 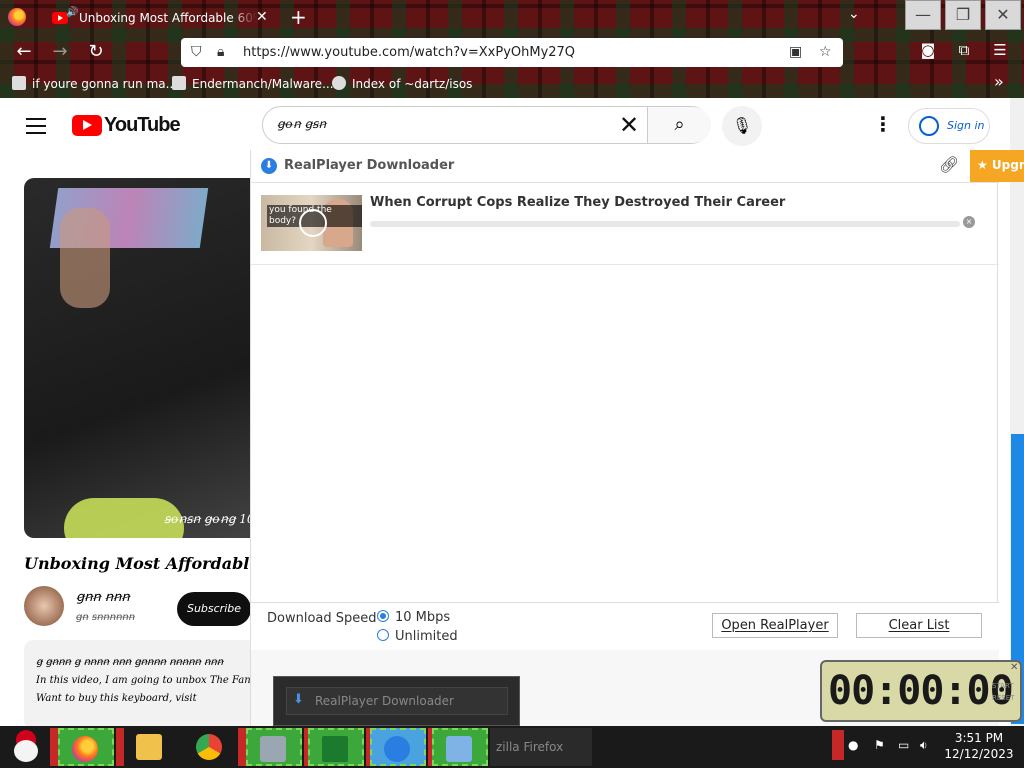 What do you see at coordinates (1003, 692) in the screenshot?
I see `stopwatch-controls: START RESET` at bounding box center [1003, 692].